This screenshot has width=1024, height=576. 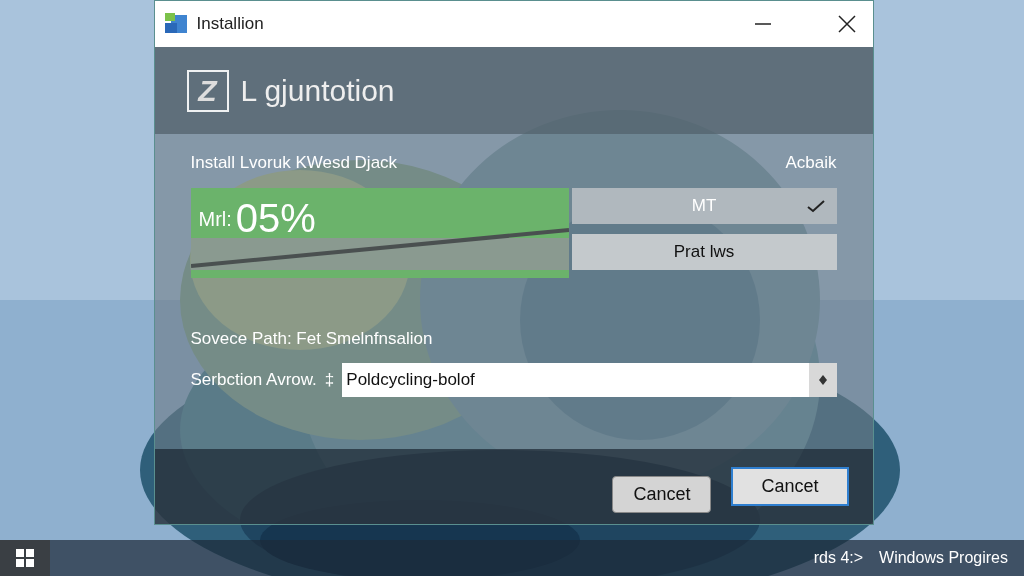 What do you see at coordinates (838, 558) in the screenshot?
I see `tray-text: rds 4:>` at bounding box center [838, 558].